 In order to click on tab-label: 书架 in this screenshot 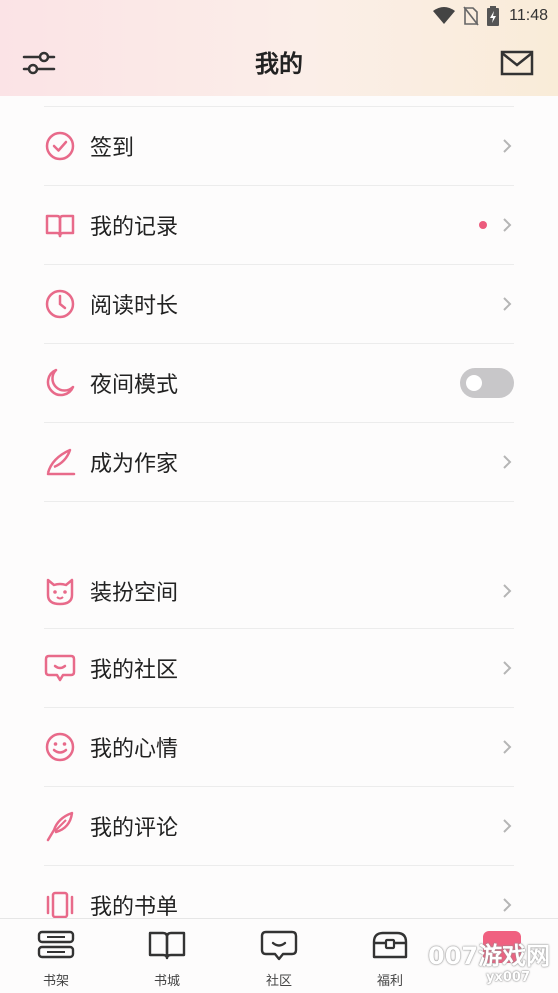, I will do `click(55, 981)`.